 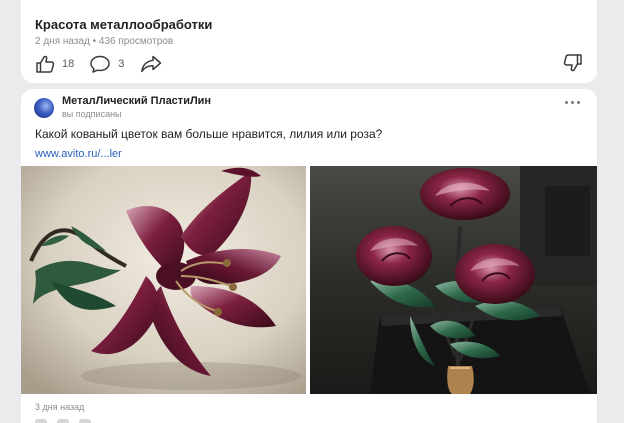 I want to click on previous-post-meta: 2 дня назад • 436 просмотров, so click(x=104, y=41).